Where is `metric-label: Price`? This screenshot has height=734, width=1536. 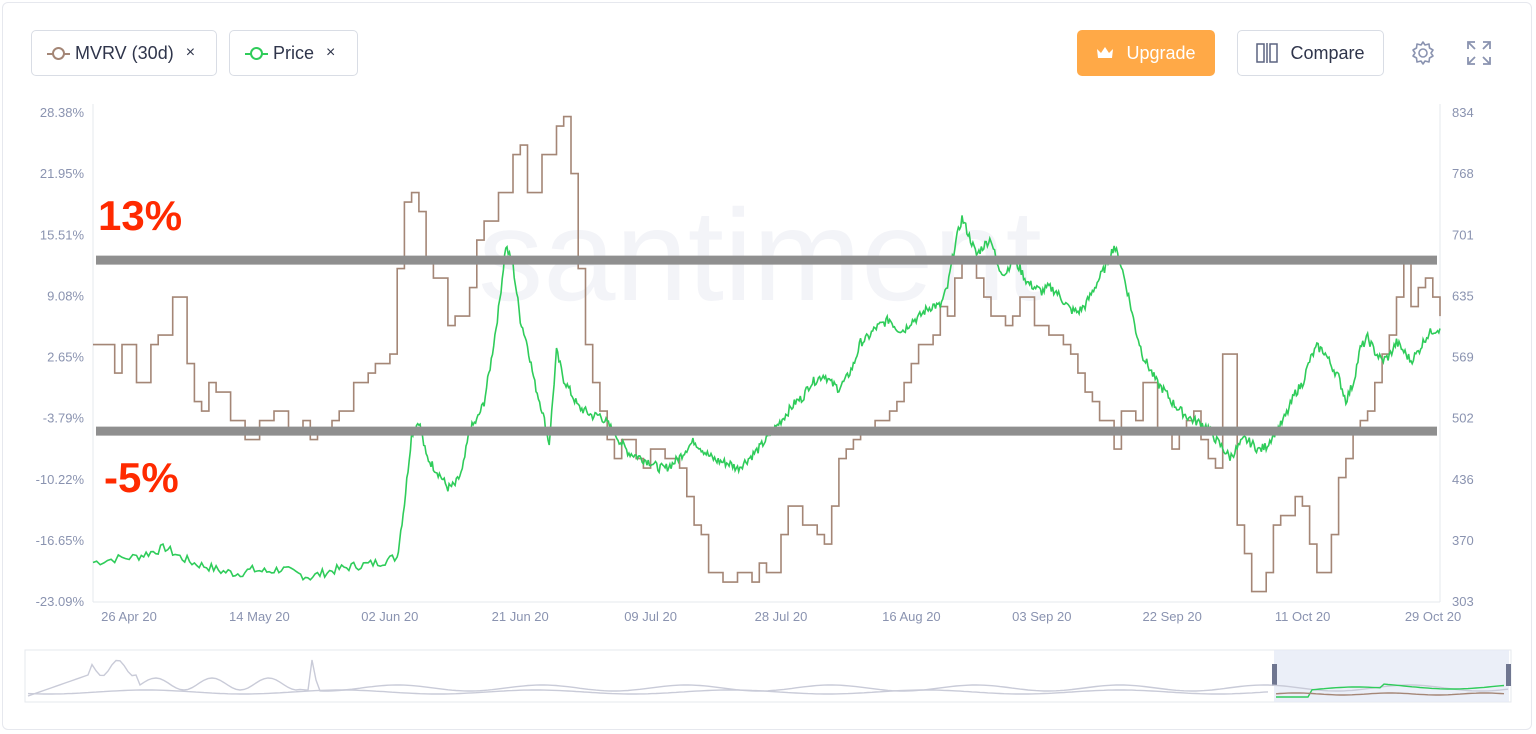 metric-label: Price is located at coordinates (294, 52).